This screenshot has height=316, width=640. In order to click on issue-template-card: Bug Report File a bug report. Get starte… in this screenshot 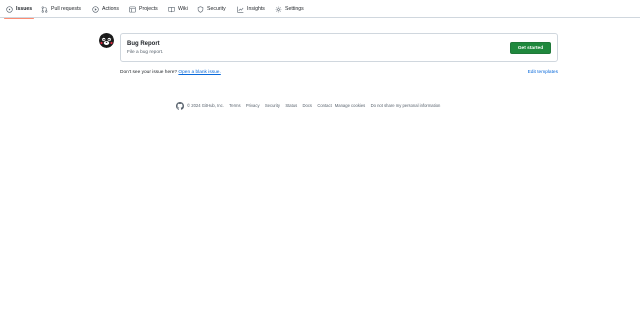, I will do `click(339, 47)`.